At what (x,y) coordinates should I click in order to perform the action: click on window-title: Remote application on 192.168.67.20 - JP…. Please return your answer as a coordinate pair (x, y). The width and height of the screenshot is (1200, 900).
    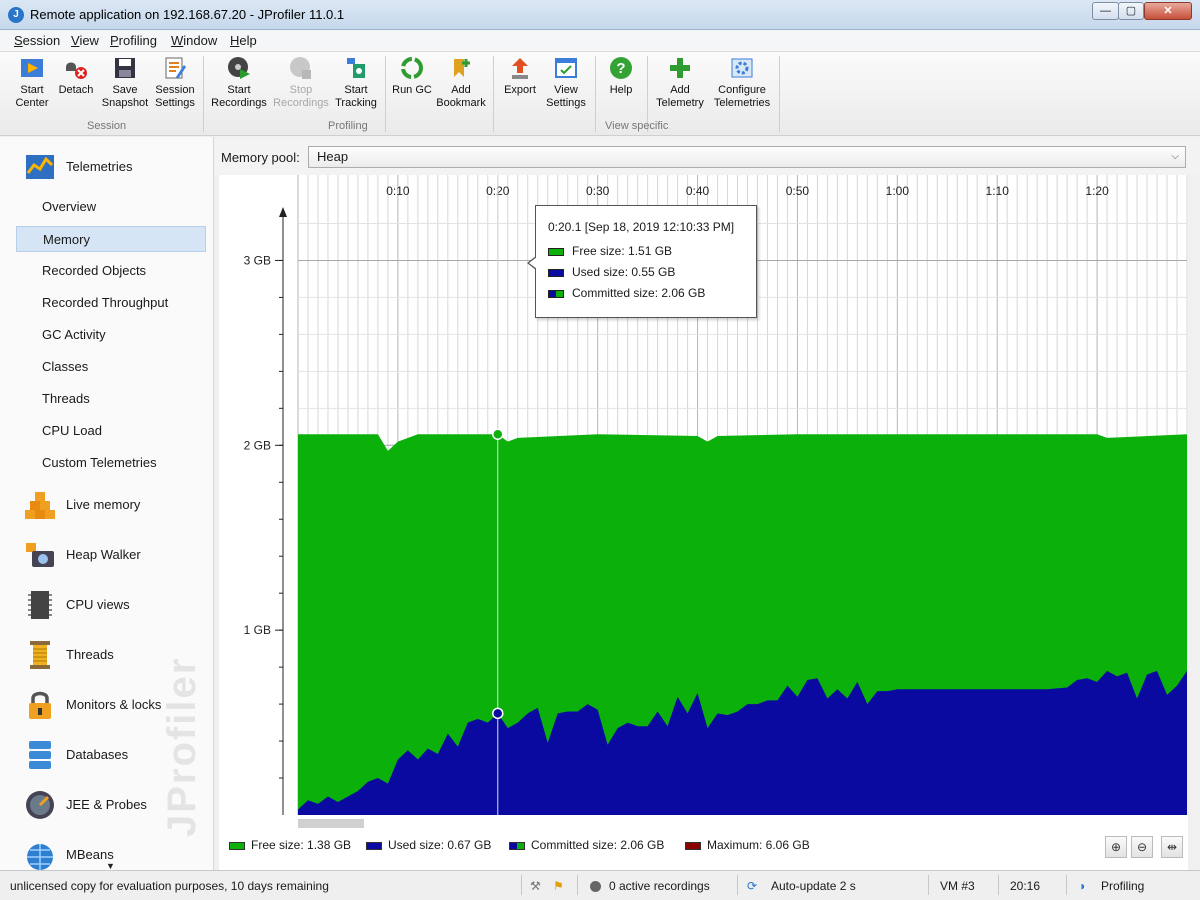
    Looking at the image, I should click on (187, 14).